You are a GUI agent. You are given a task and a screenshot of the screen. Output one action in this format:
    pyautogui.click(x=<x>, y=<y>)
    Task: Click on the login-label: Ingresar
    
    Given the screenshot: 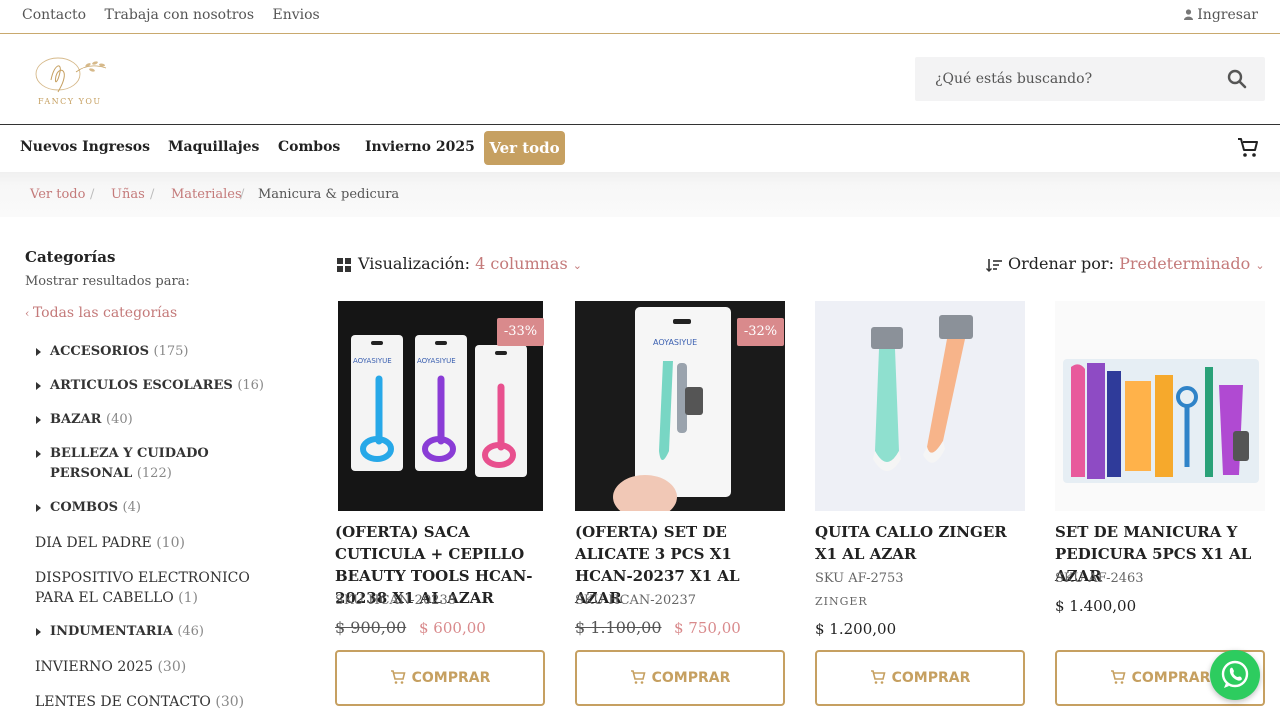 What is the action you would take?
    pyautogui.click(x=1227, y=15)
    